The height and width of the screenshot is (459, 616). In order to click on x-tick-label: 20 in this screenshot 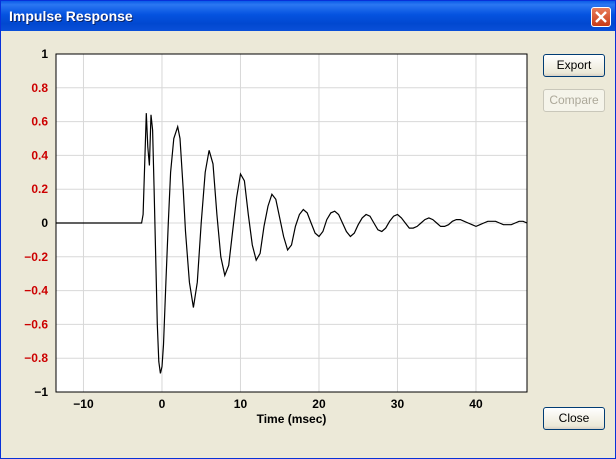, I will do `click(319, 404)`.